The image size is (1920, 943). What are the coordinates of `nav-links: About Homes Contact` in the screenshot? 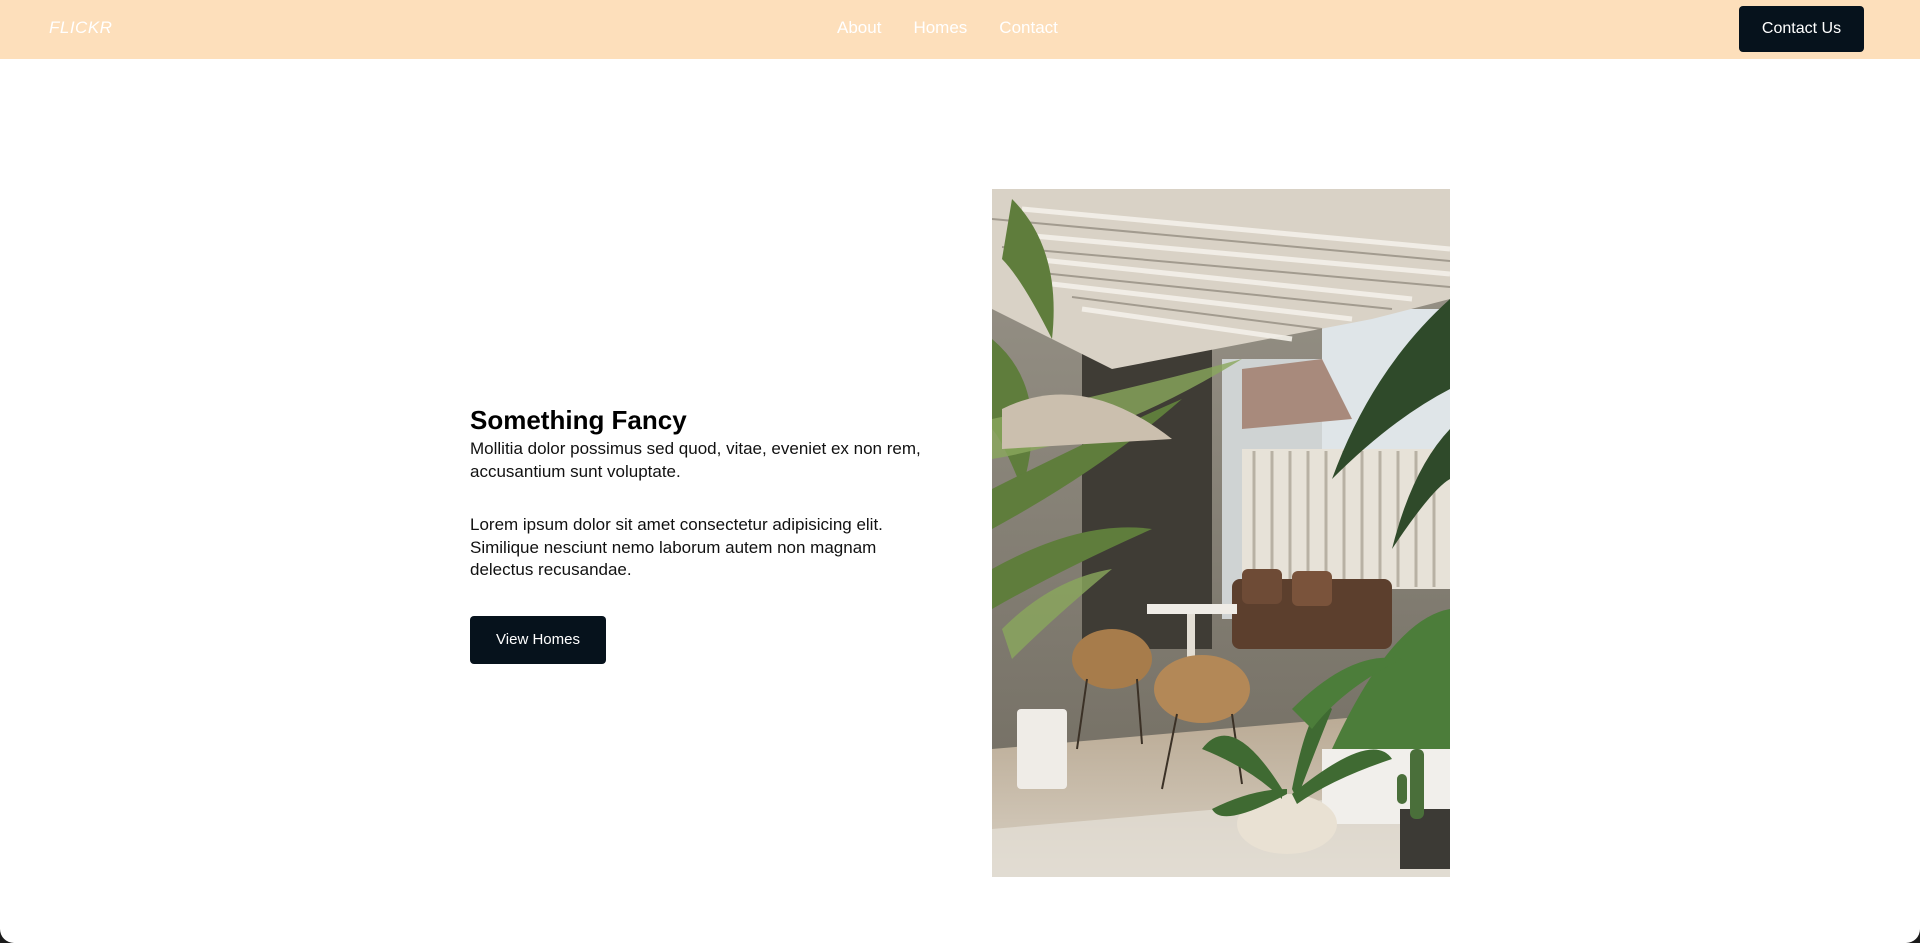 It's located at (947, 28).